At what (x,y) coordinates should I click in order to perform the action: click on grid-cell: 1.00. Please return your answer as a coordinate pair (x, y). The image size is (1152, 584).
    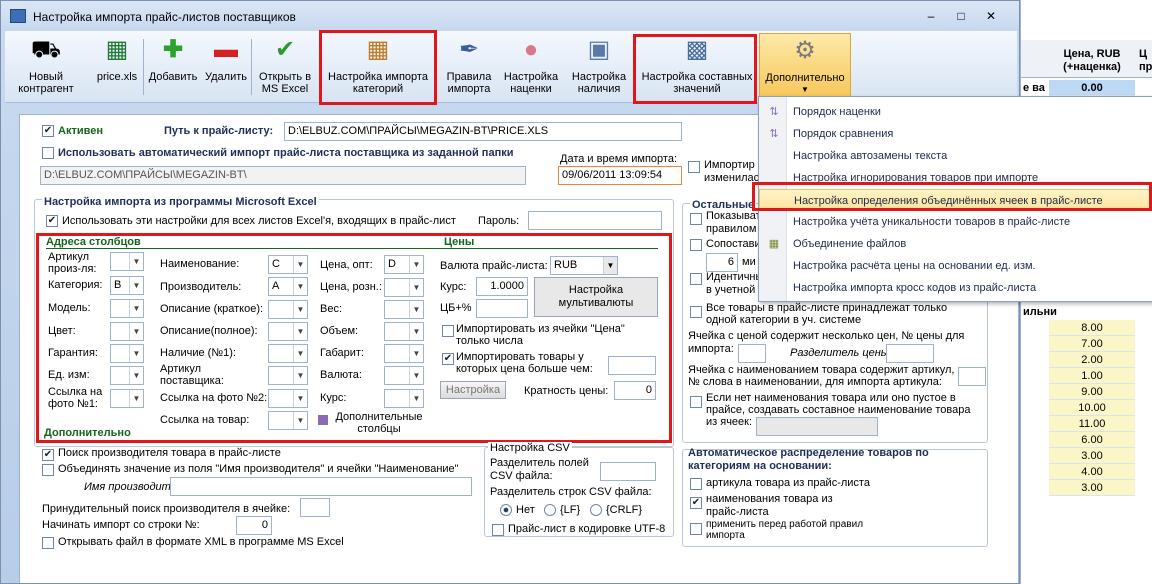
    Looking at the image, I should click on (1092, 376).